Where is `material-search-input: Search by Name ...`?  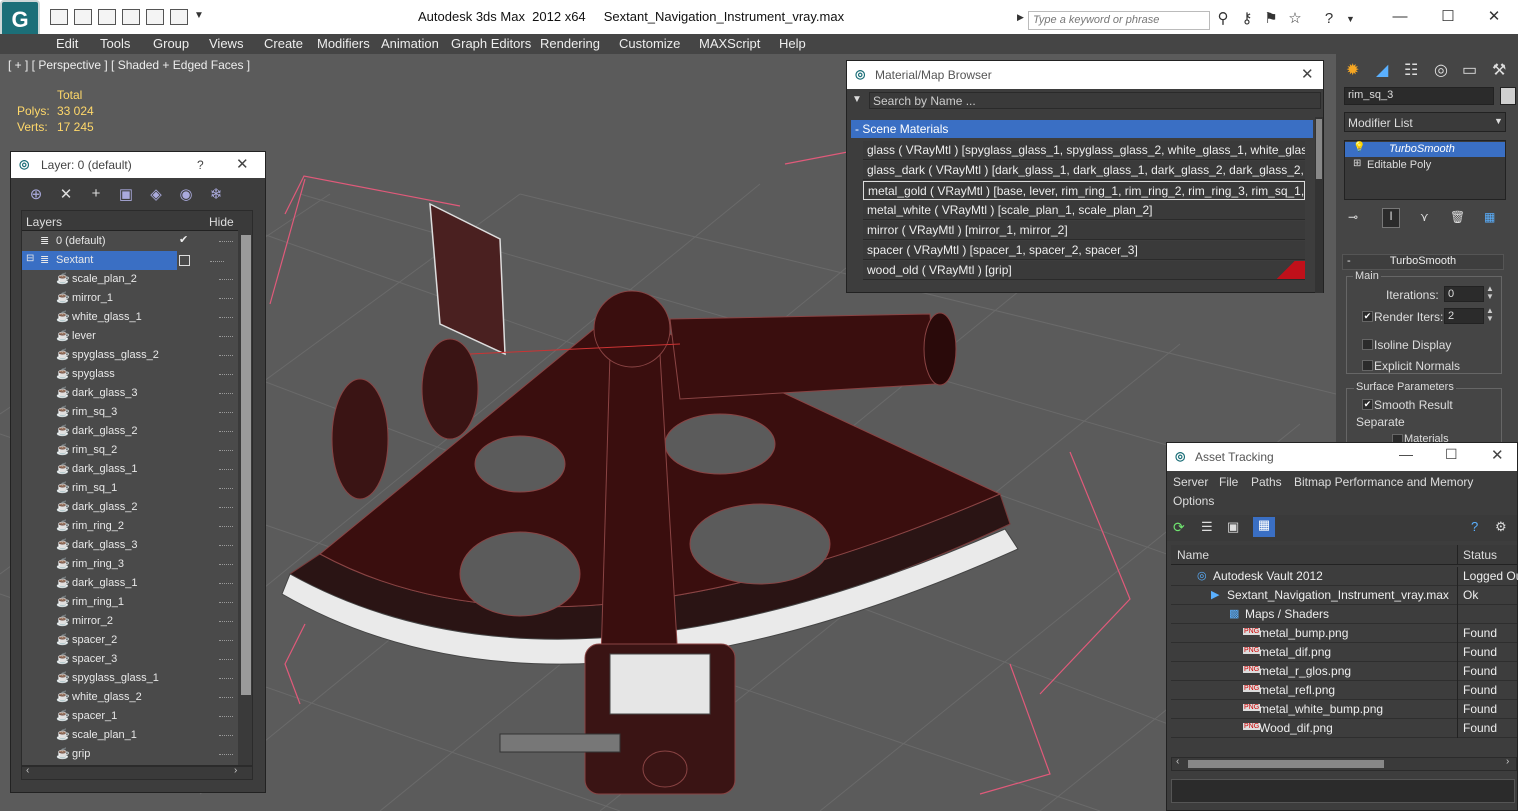
material-search-input: Search by Name ... is located at coordinates (1095, 100).